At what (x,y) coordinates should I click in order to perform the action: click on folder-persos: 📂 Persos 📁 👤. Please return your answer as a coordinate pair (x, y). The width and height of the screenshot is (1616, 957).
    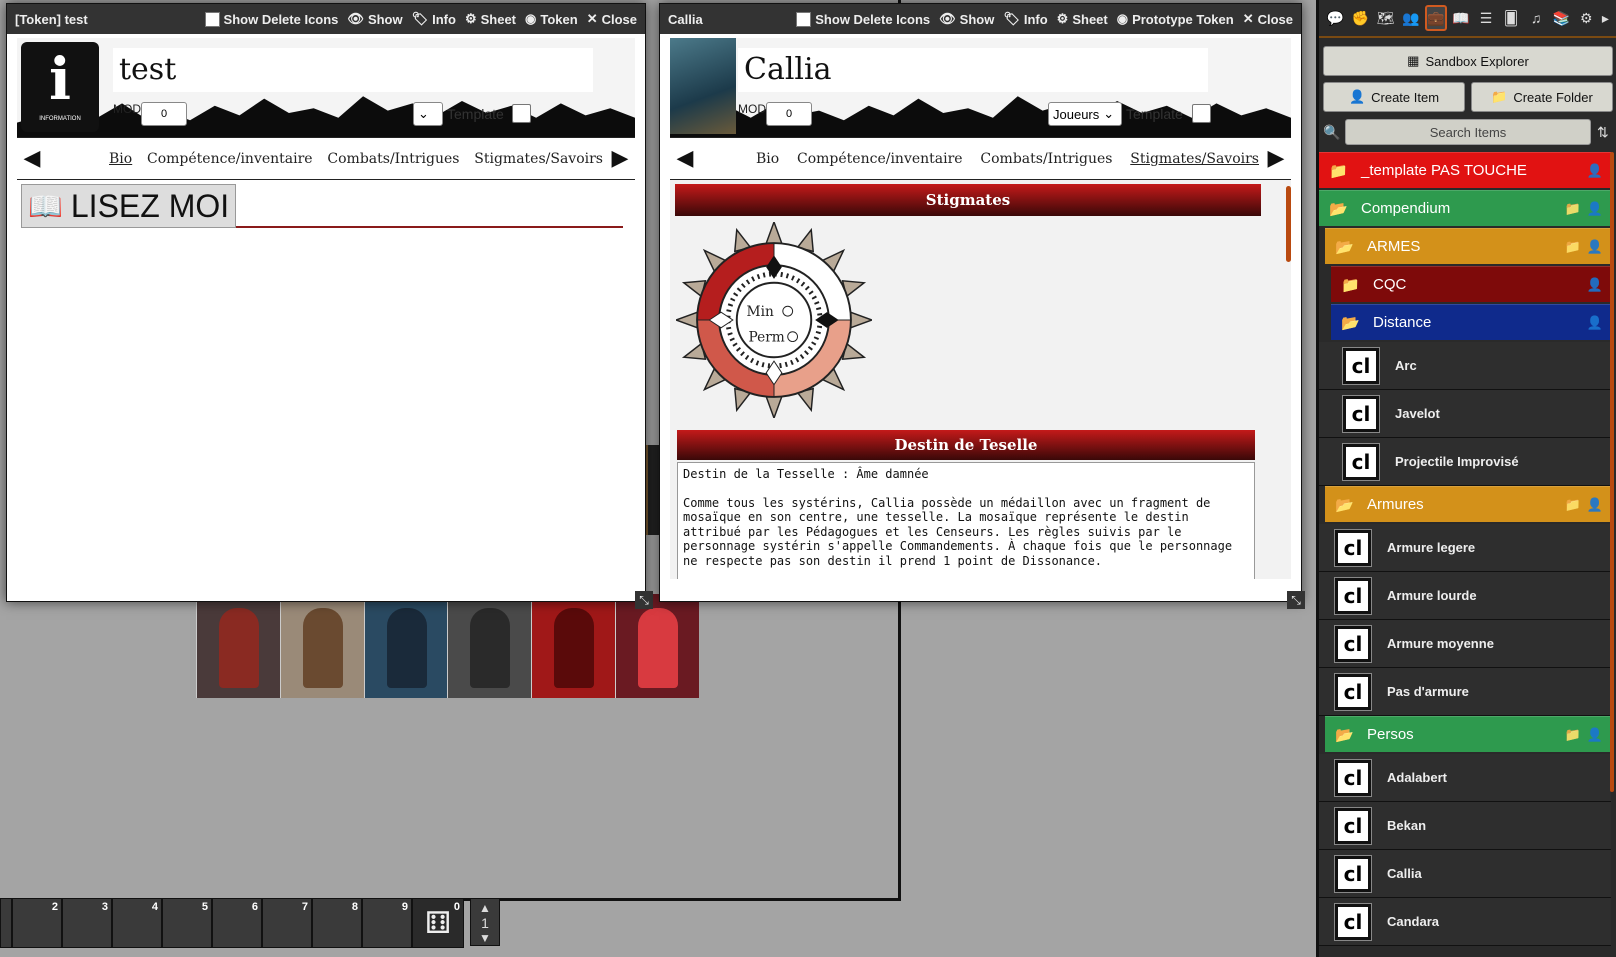
    Looking at the image, I should click on (1468, 734).